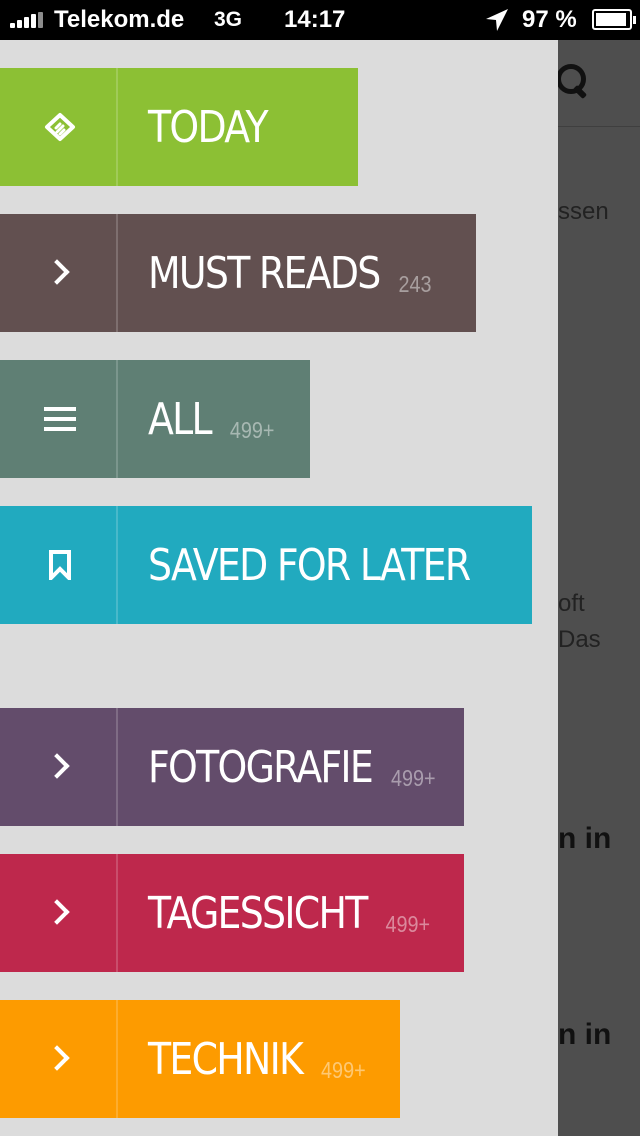 This screenshot has width=640, height=1136. I want to click on nav-item-tagessicht: TAGESSICHT 499+, so click(232, 913).